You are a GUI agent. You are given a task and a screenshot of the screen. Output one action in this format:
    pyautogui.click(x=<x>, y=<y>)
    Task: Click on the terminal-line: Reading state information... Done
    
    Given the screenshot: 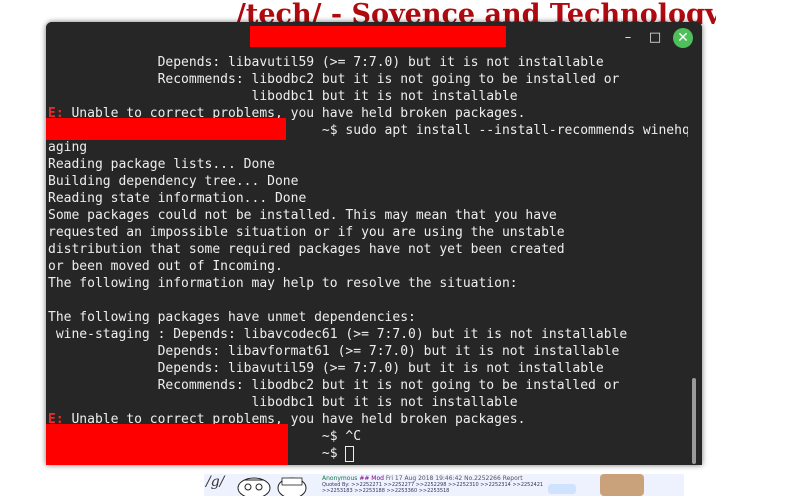 What is the action you would take?
    pyautogui.click(x=368, y=198)
    